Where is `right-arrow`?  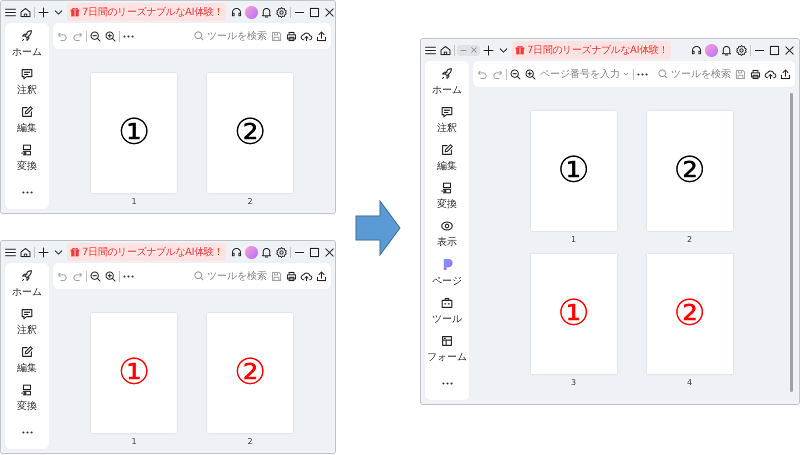
right-arrow is located at coordinates (378, 228).